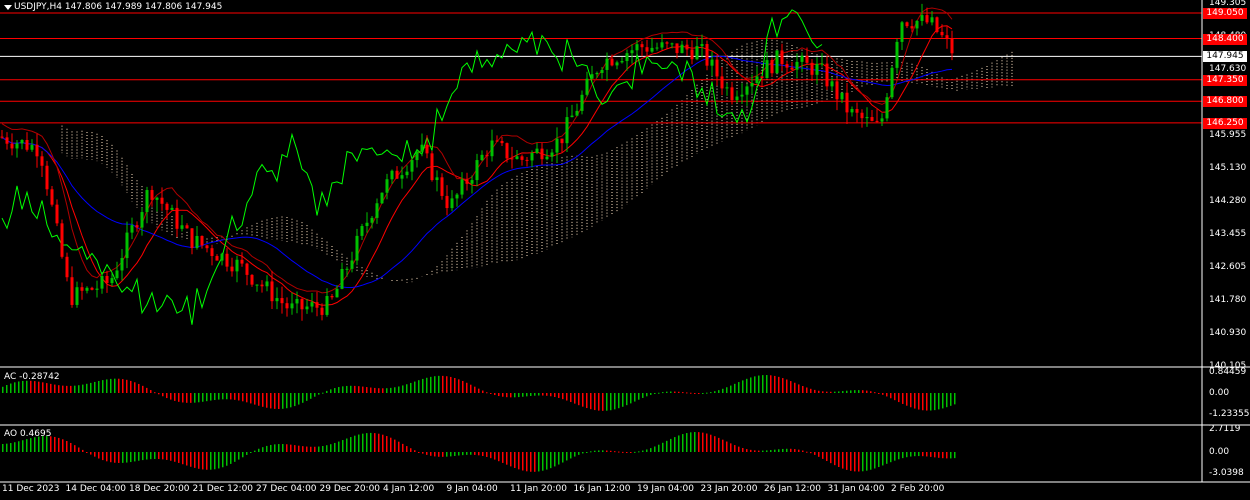 This screenshot has width=1250, height=500. Describe the element at coordinates (1228, 4) in the screenshot. I see `price-tick: 149.305` at that location.